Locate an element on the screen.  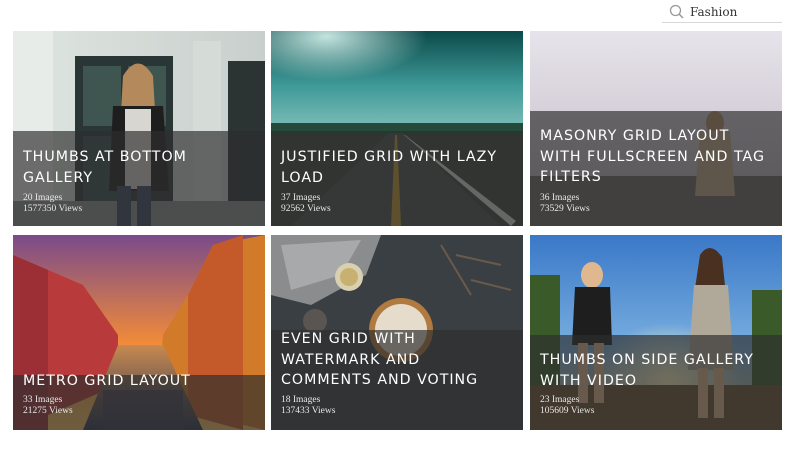
search-icon is located at coordinates (676, 11).